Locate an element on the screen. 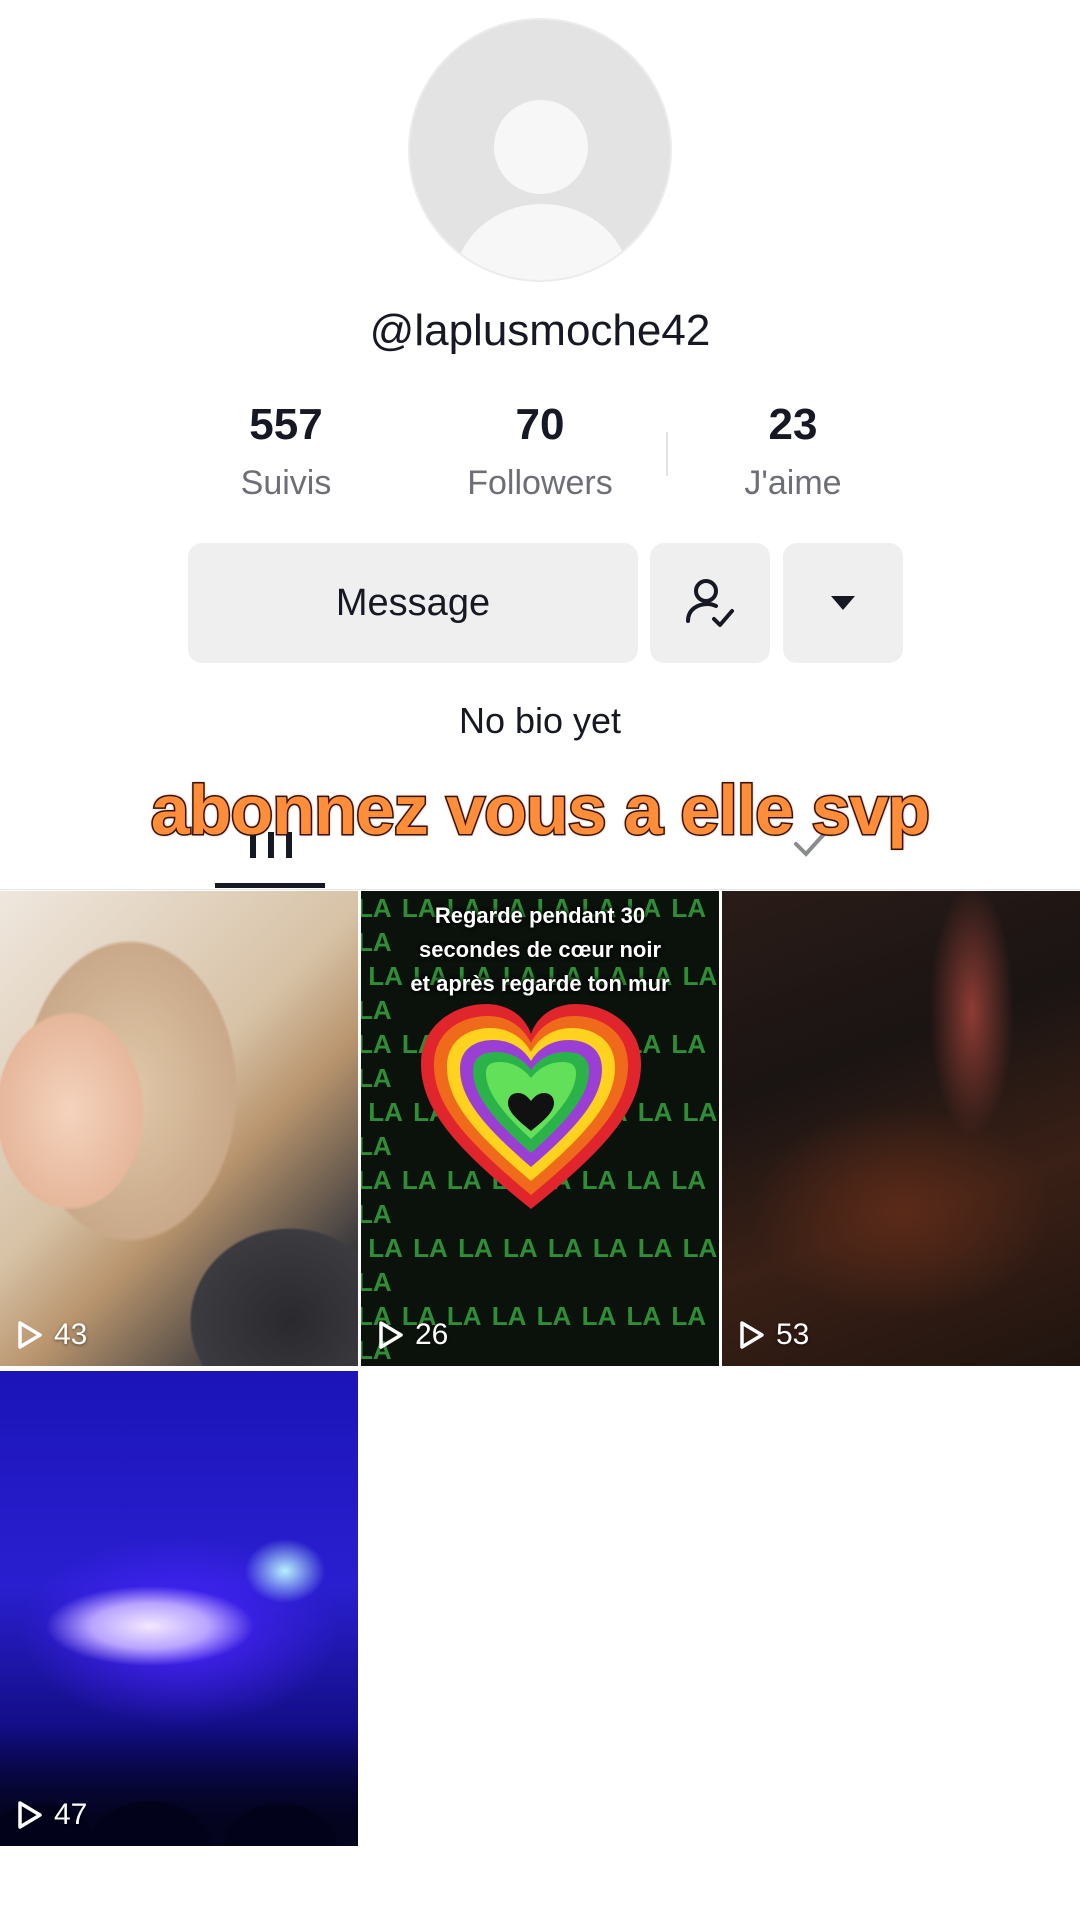 This screenshot has height=1920, width=1080. stat-followers: 70 Followers is located at coordinates (540, 451).